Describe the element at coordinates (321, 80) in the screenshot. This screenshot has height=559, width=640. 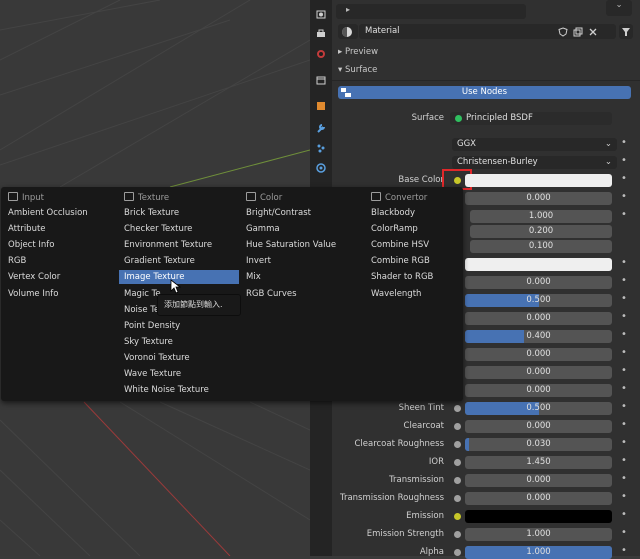
I see `tab-collection` at that location.